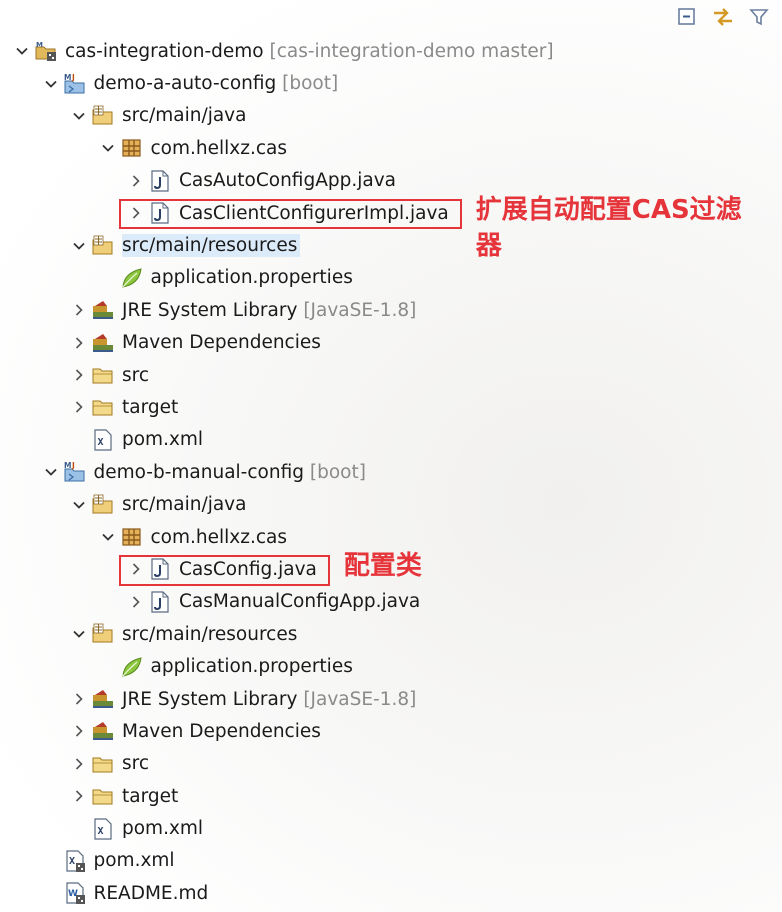 This screenshot has width=782, height=912. Describe the element at coordinates (391, 343) in the screenshot. I see `tree-item-a-mvn: Maven Dependencies` at that location.